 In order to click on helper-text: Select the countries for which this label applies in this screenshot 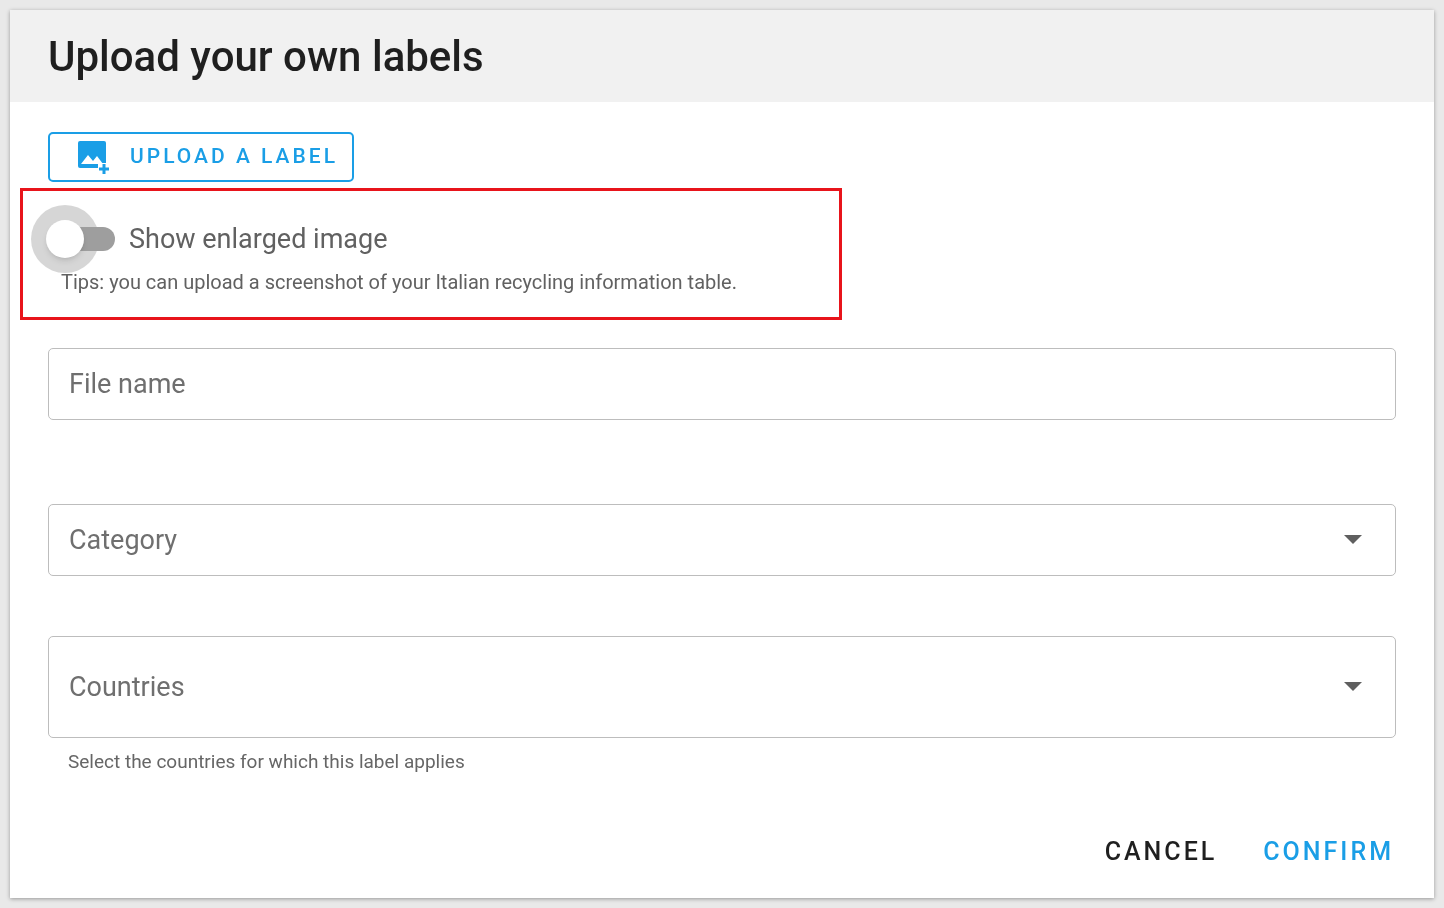, I will do `click(267, 762)`.